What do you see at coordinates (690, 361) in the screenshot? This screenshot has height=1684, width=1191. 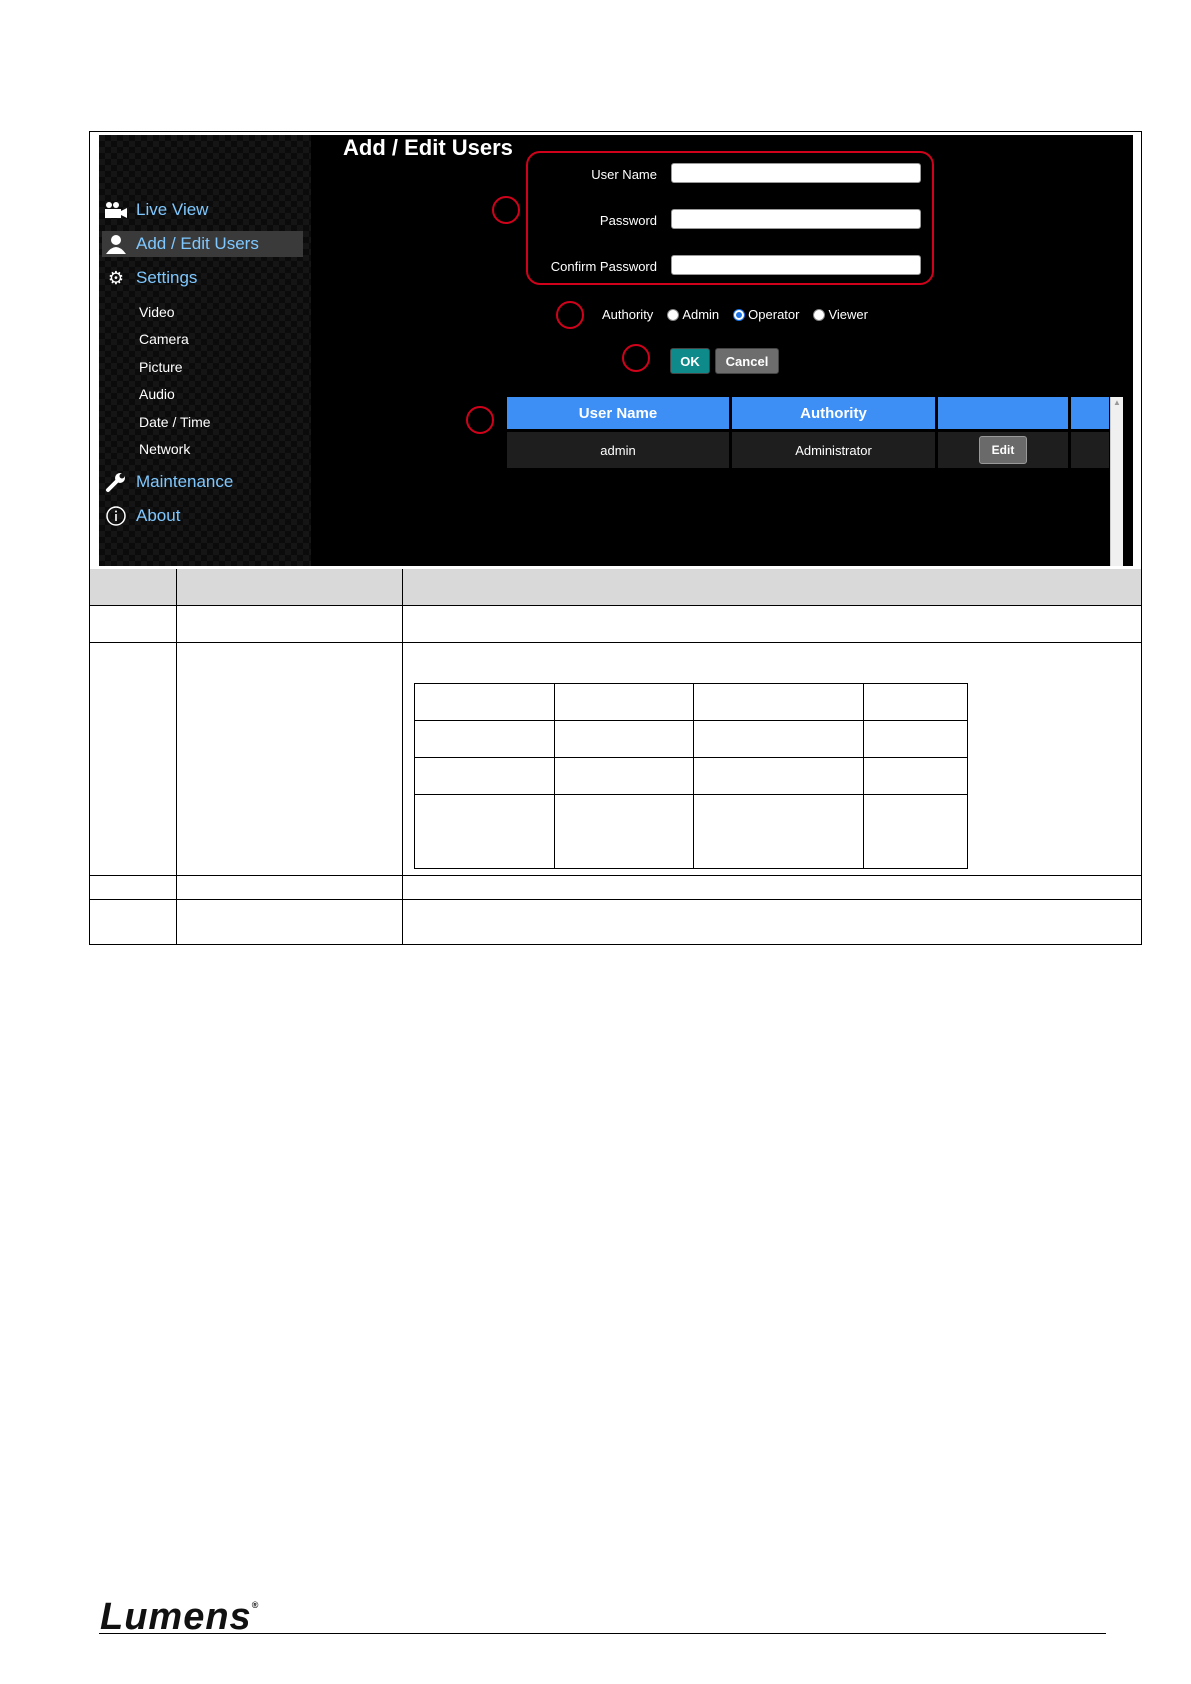 I see `ok-button: OK` at bounding box center [690, 361].